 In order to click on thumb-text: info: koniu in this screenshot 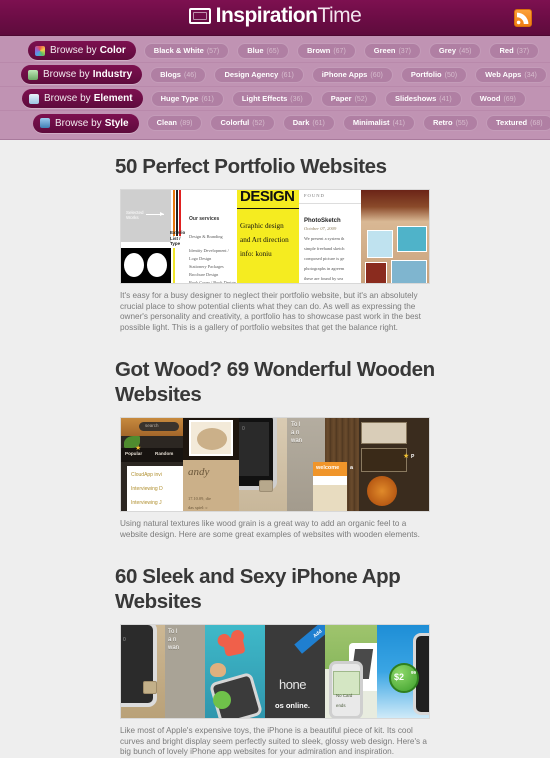, I will do `click(256, 254)`.